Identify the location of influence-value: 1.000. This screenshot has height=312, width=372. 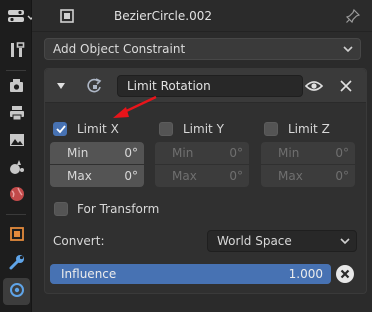
(305, 274).